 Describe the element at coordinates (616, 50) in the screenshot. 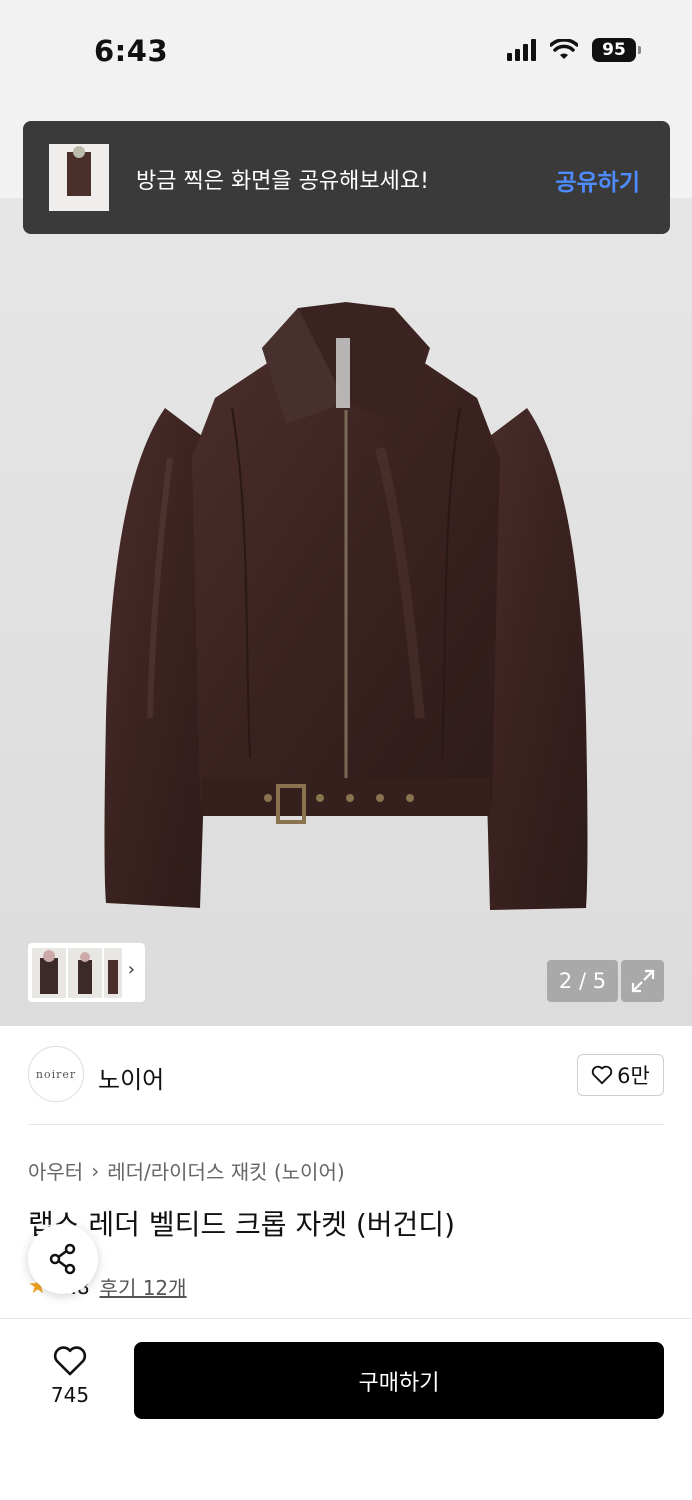

I see `battery-indicator: 95` at that location.